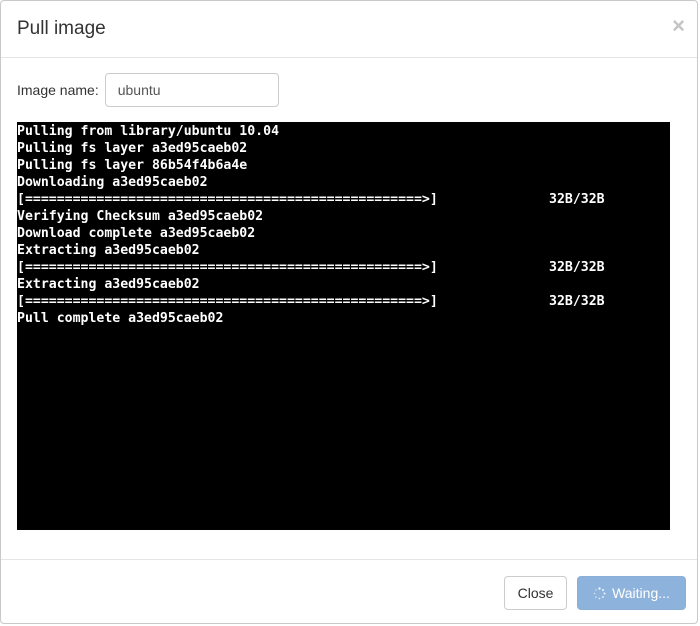 Image resolution: width=700 pixels, height=626 pixels. I want to click on terminal-line-text: Pulling fs layer a3ed95caeb02, so click(132, 148).